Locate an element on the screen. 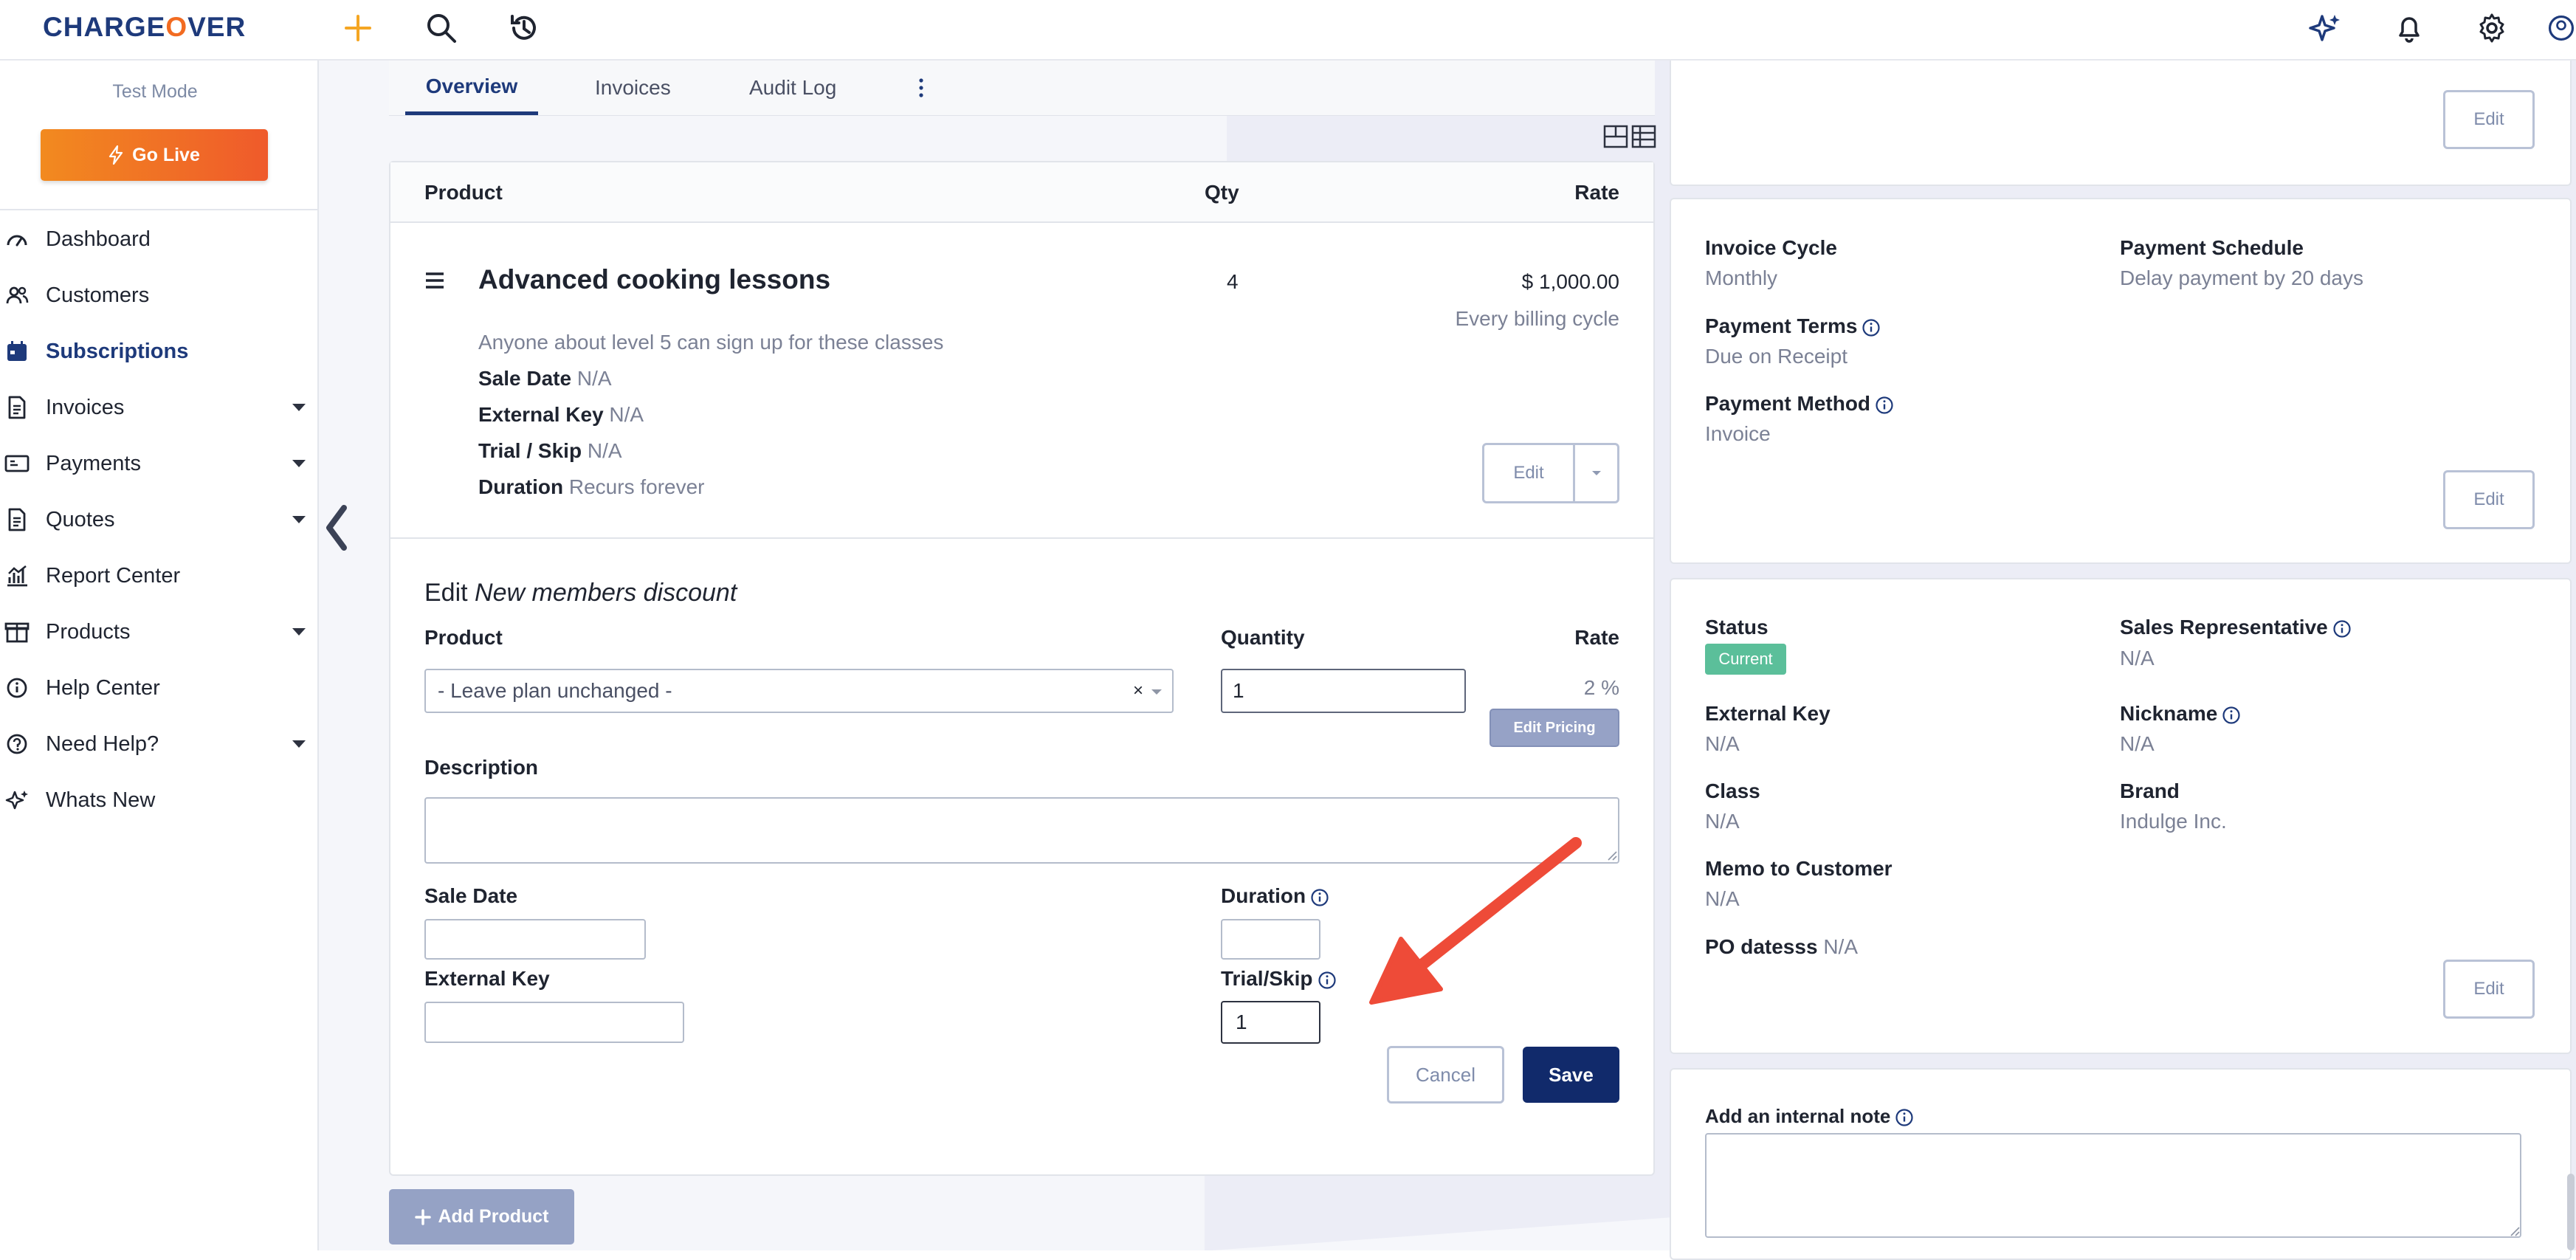 This screenshot has width=2576, height=1260. nickname-value: N/A is located at coordinates (2138, 743).